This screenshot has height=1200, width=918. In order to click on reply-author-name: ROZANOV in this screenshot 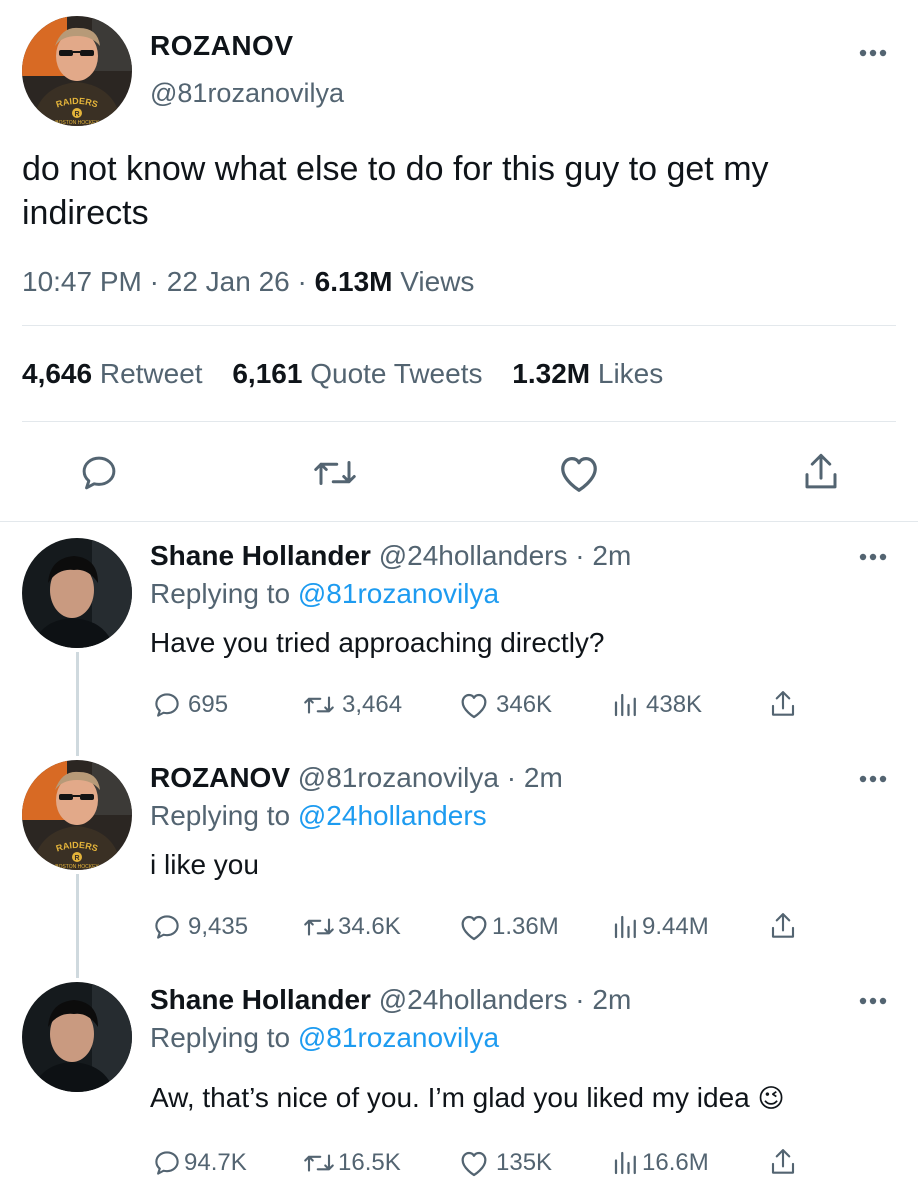, I will do `click(220, 777)`.